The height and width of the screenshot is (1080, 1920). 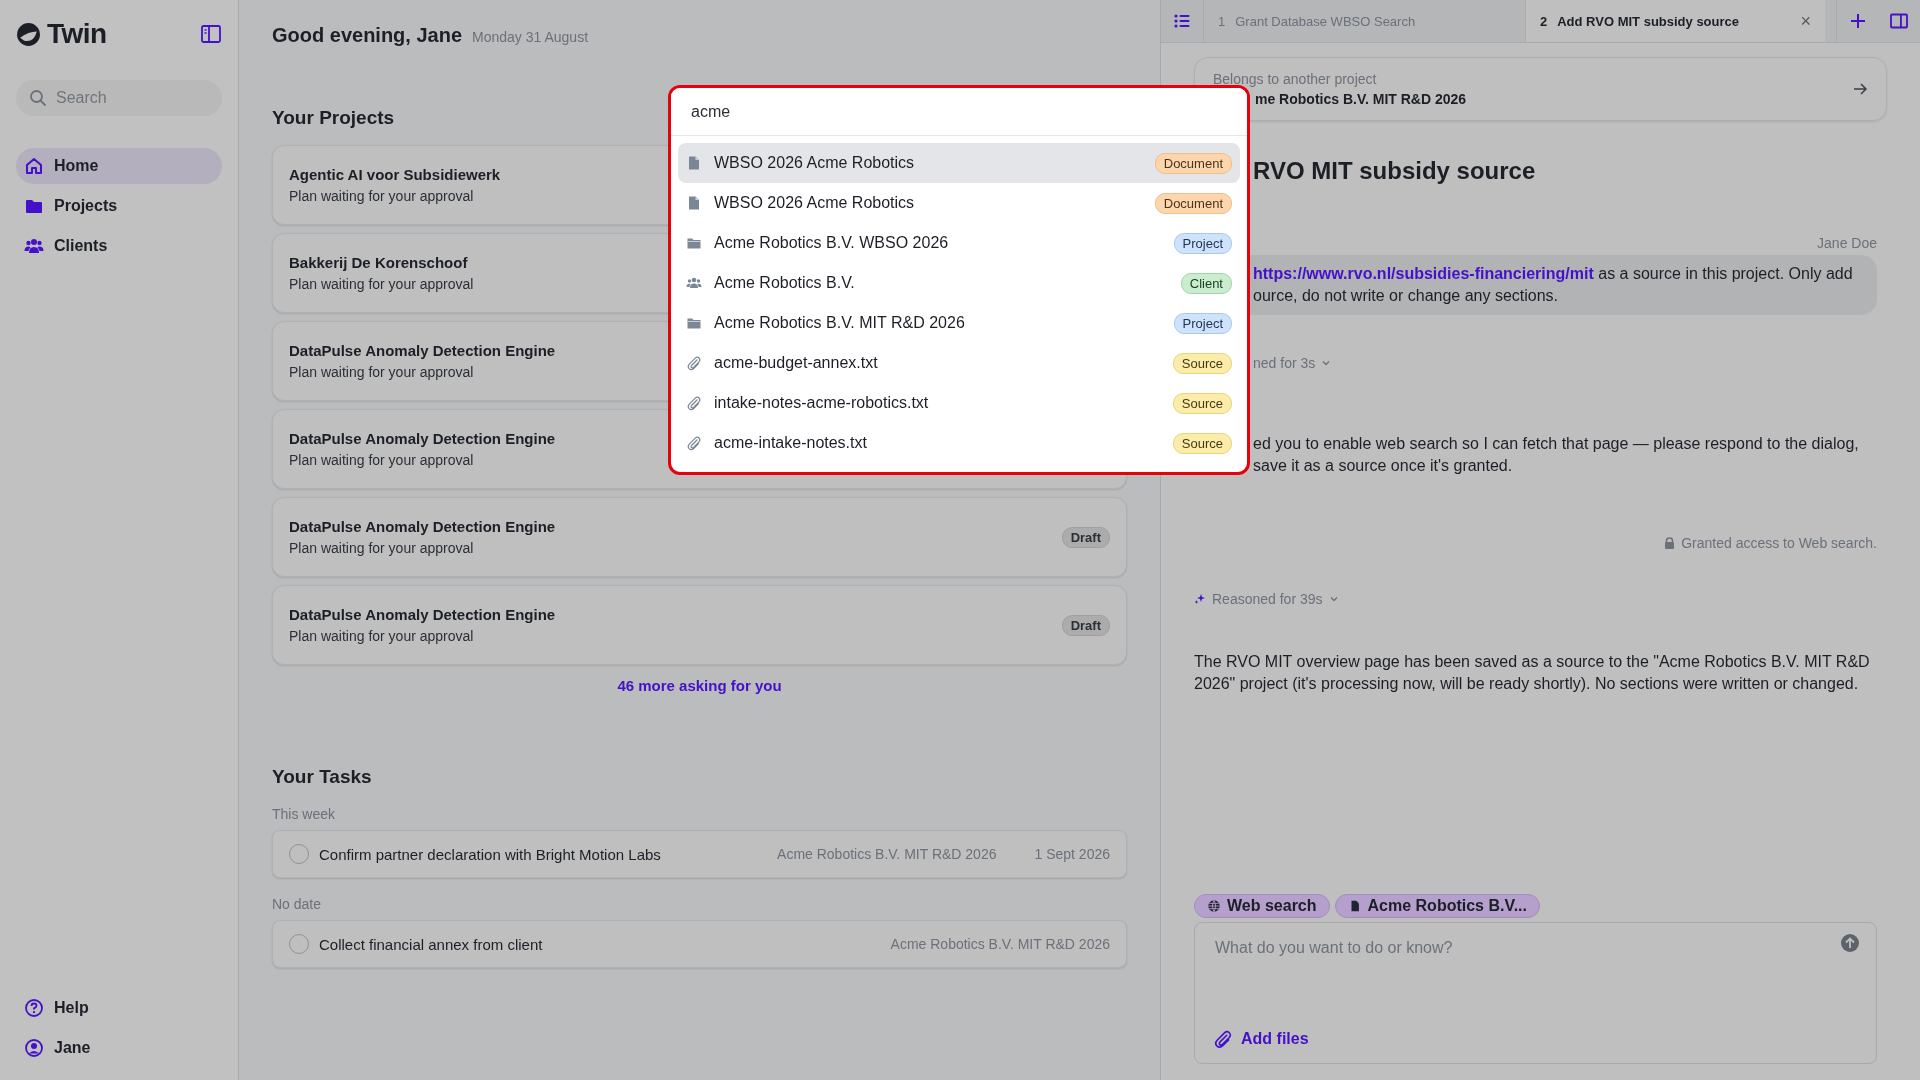 I want to click on group-label: No date, so click(x=297, y=904).